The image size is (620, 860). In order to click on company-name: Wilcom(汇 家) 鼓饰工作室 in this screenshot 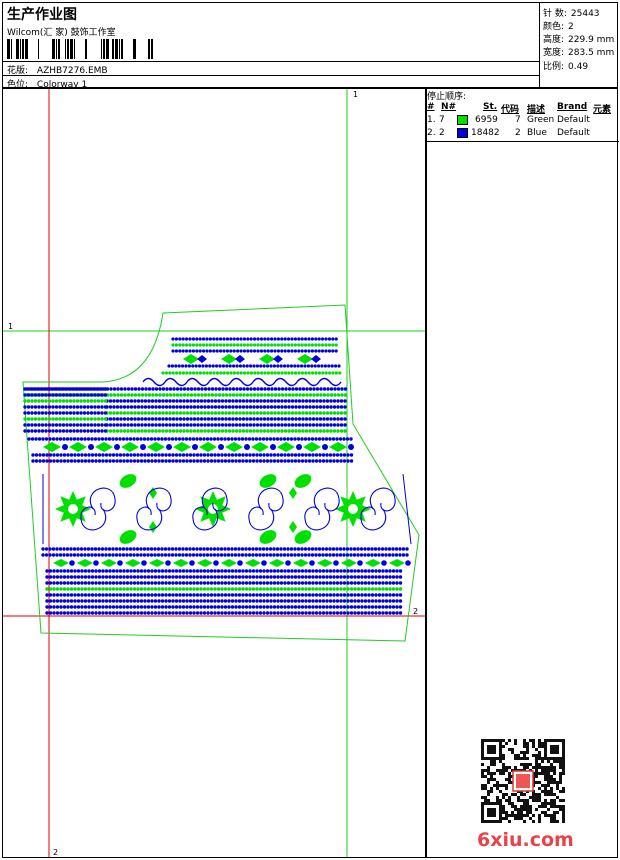, I will do `click(61, 33)`.